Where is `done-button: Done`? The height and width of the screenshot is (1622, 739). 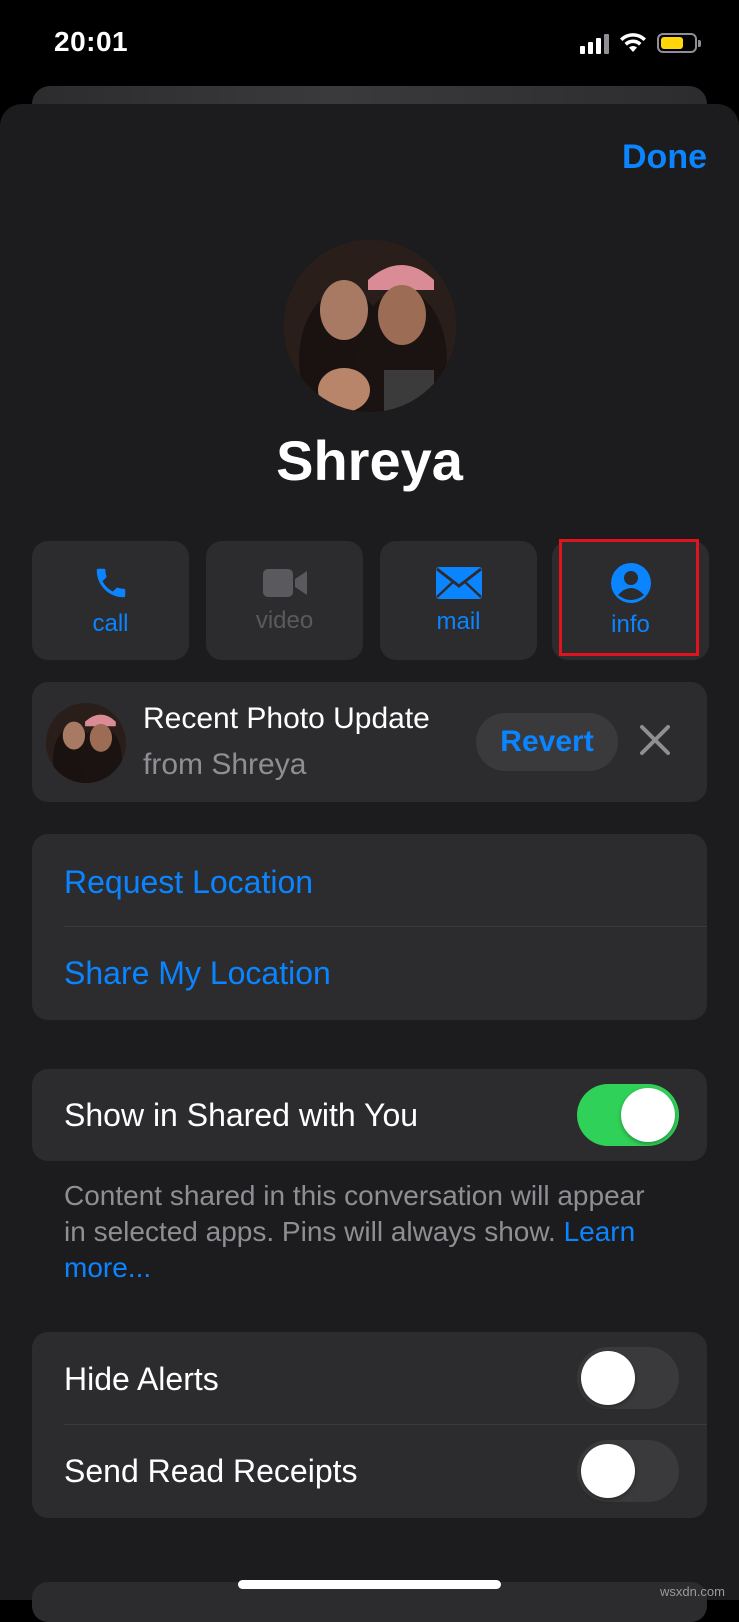 done-button: Done is located at coordinates (664, 157).